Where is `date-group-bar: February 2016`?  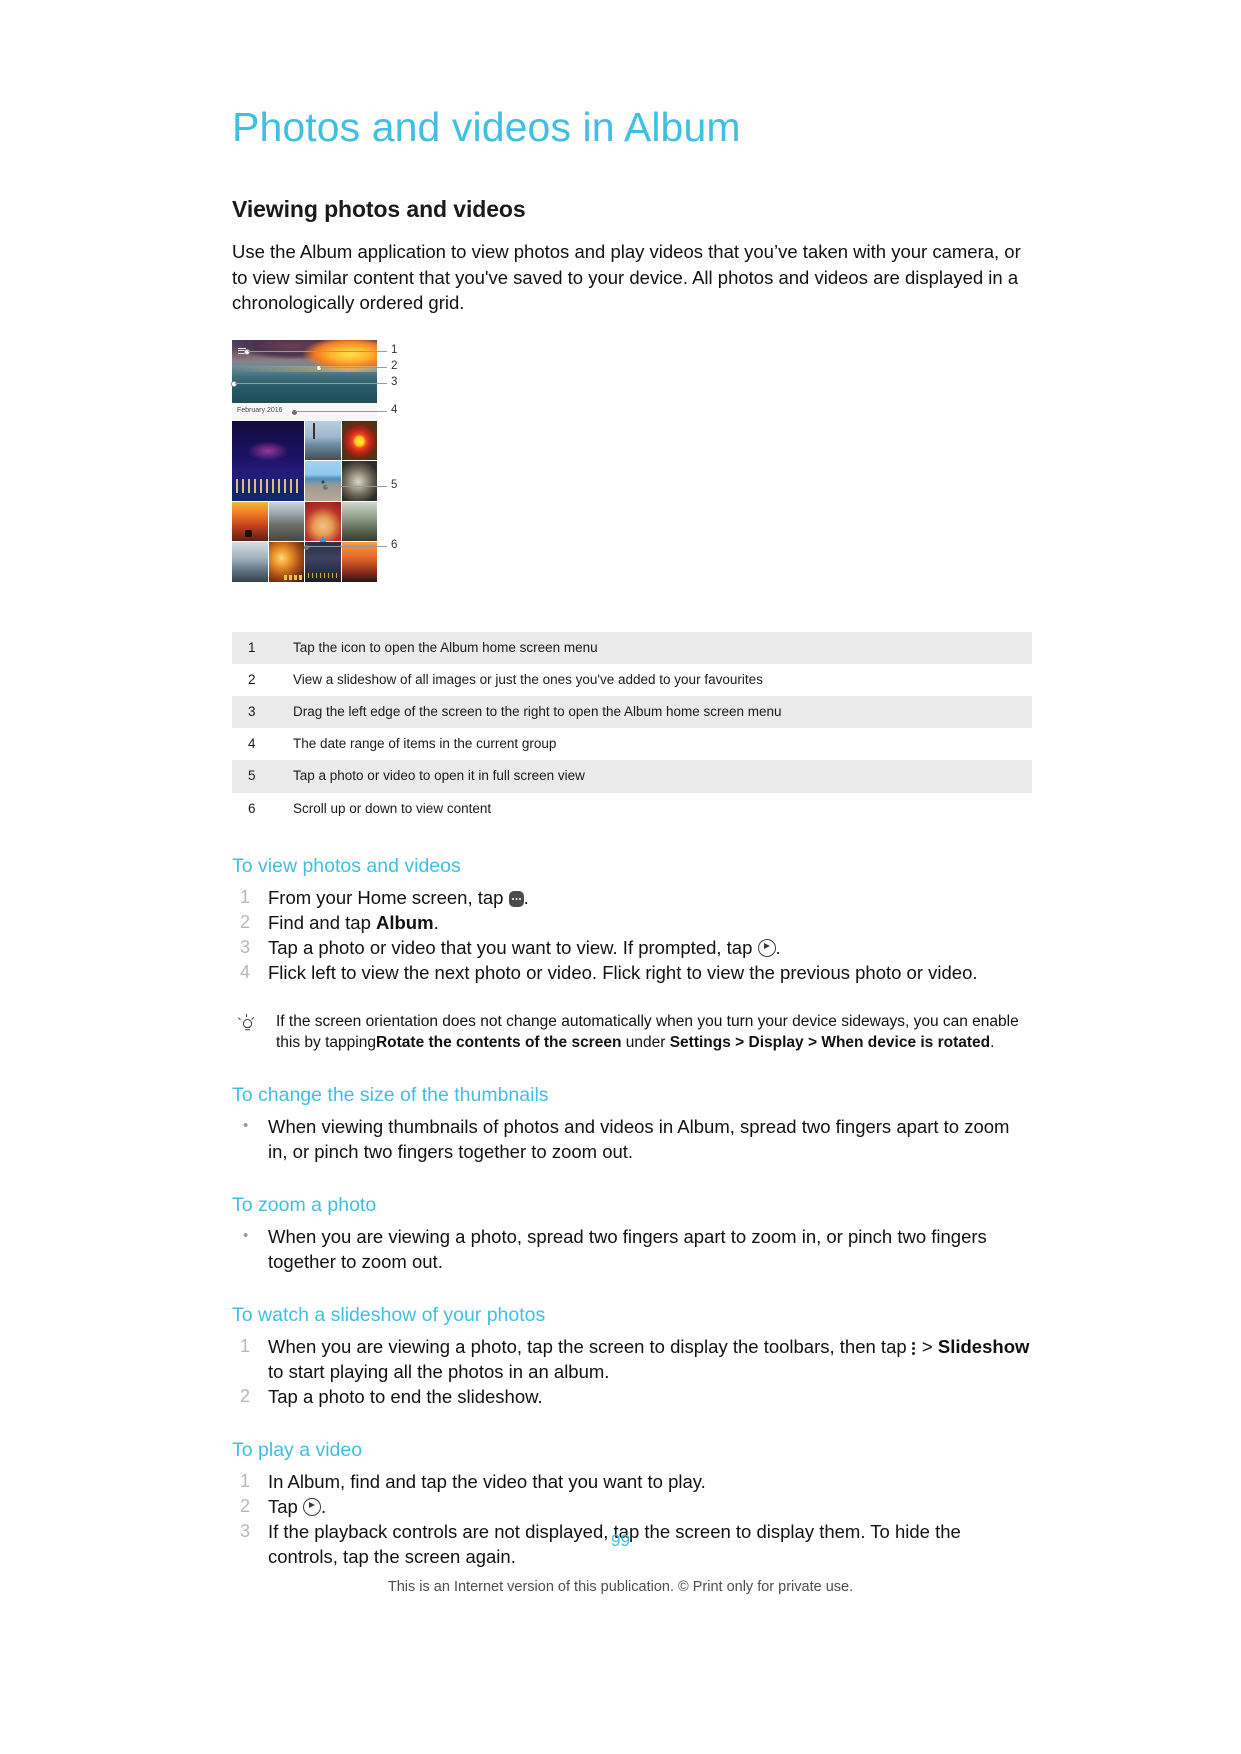 date-group-bar: February 2016 is located at coordinates (304, 412).